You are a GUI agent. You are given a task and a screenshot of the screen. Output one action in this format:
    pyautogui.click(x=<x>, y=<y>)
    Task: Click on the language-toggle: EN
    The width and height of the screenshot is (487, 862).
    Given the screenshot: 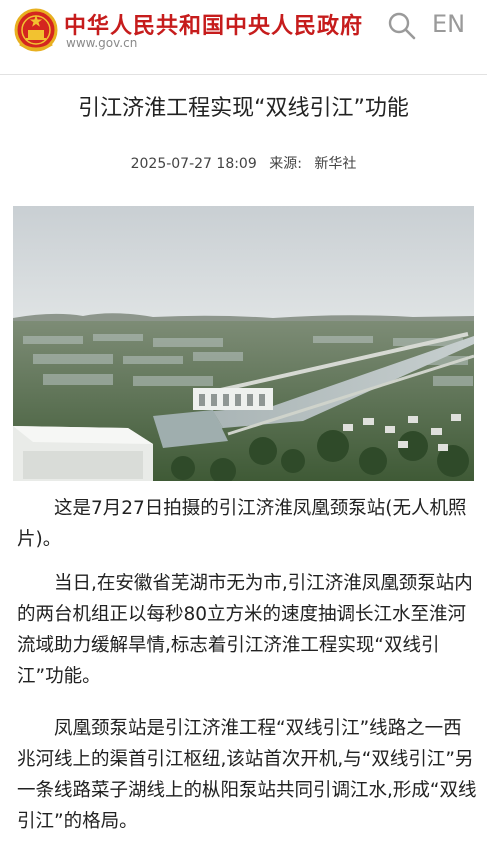 What is the action you would take?
    pyautogui.click(x=448, y=24)
    